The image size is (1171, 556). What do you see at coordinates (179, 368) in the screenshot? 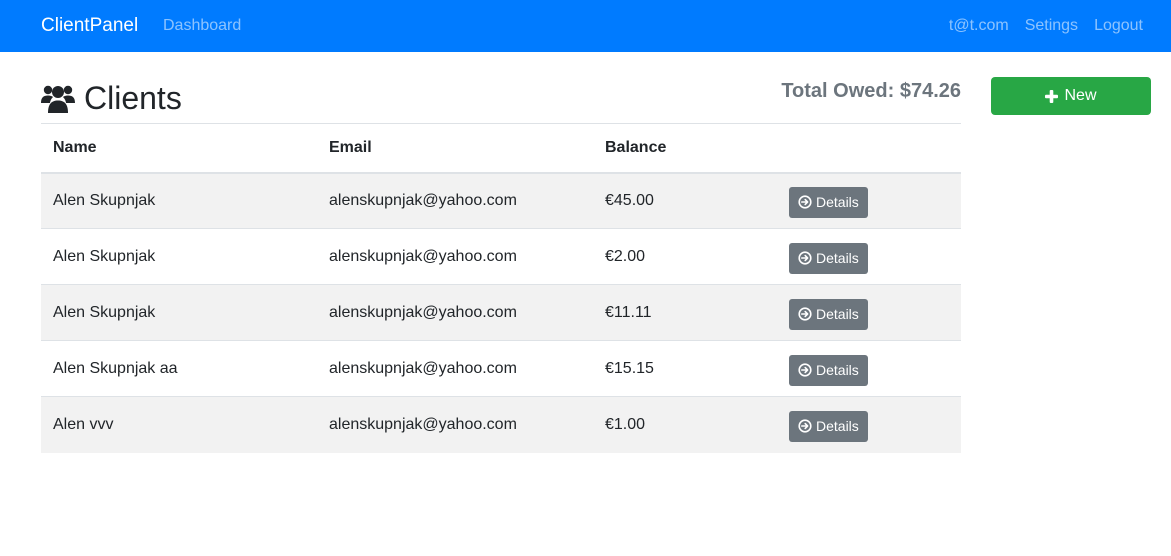
I see `client-name-cell: Alen Skupnjak aa` at bounding box center [179, 368].